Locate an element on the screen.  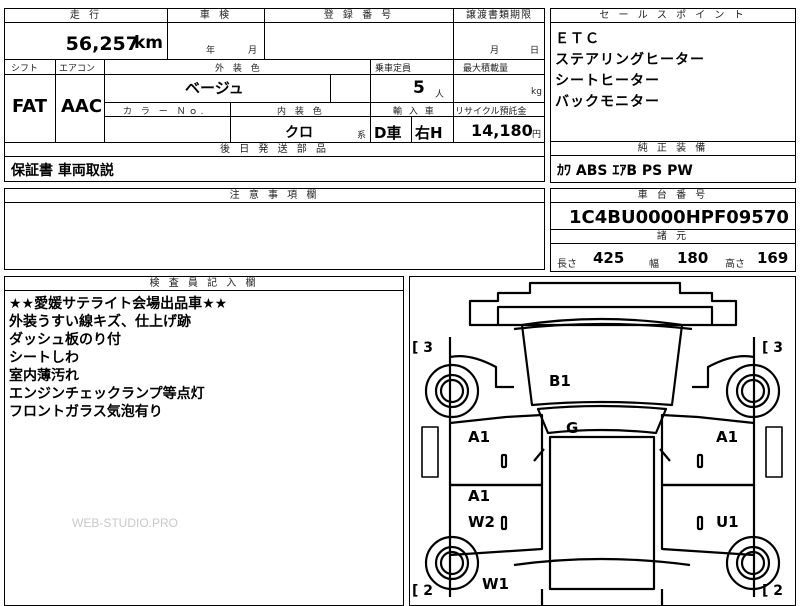
roof-mark: G is located at coordinates (572, 428).